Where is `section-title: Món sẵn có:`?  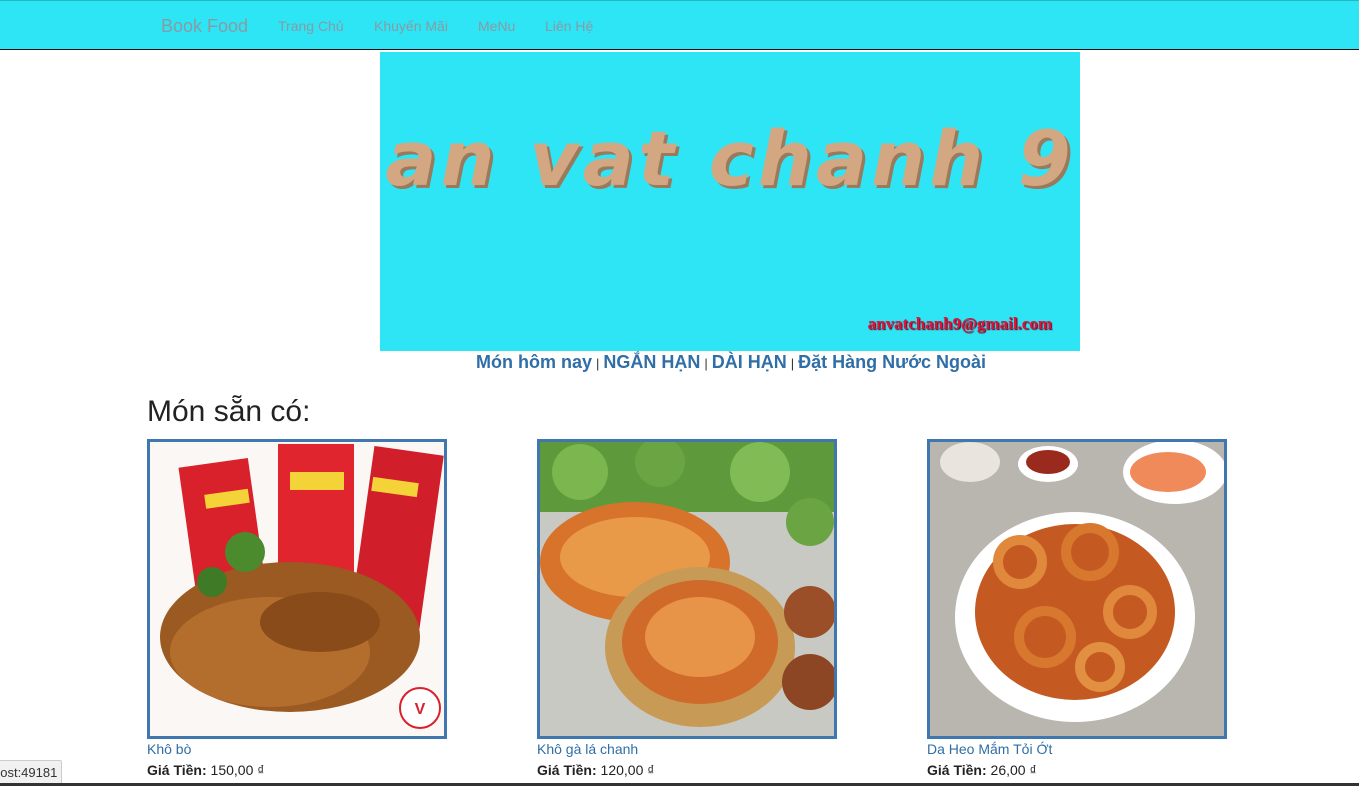
section-title: Món sẵn có: is located at coordinates (229, 411).